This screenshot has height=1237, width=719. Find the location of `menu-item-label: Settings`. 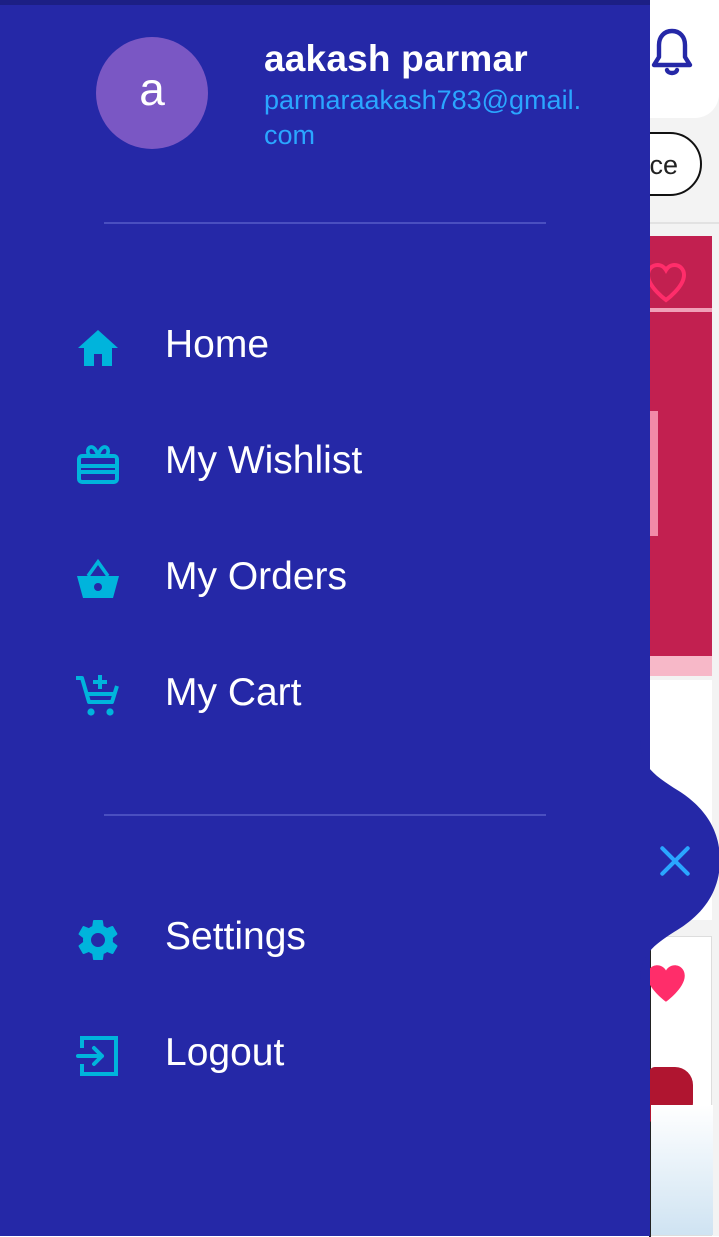

menu-item-label: Settings is located at coordinates (235, 936).